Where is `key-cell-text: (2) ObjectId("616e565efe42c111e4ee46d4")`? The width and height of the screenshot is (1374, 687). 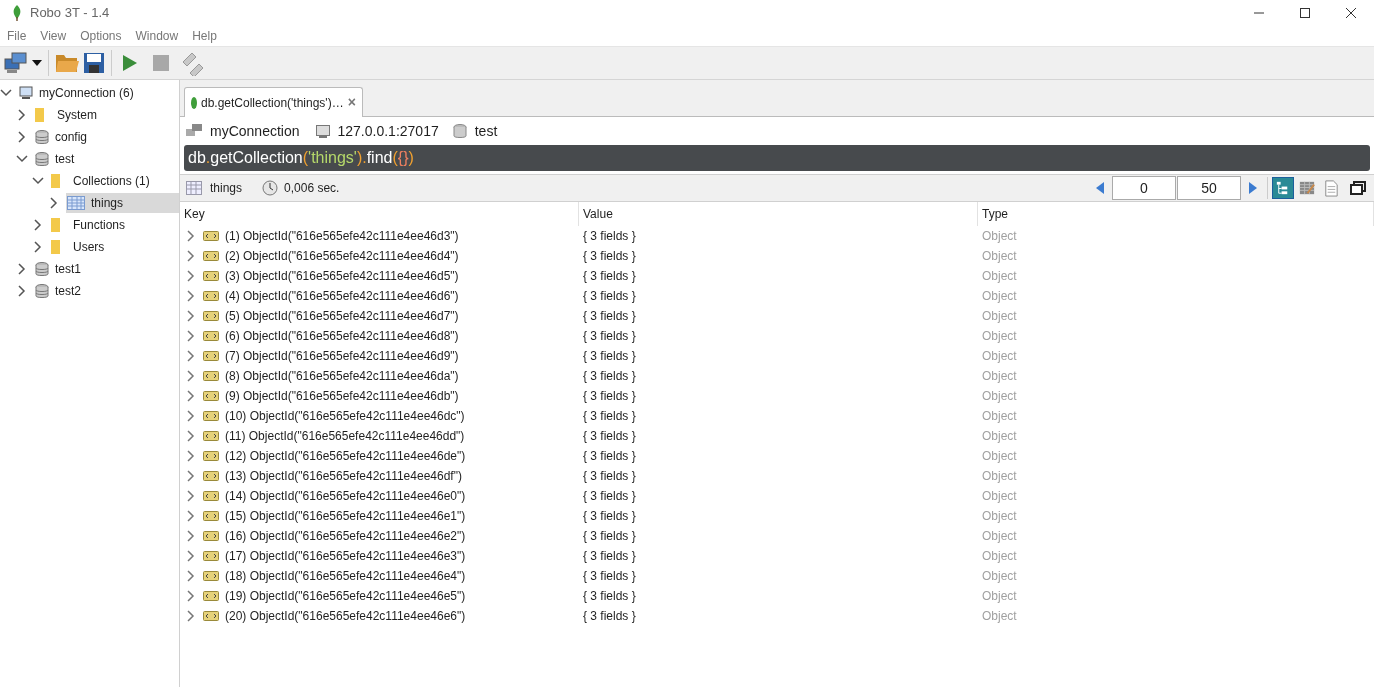 key-cell-text: (2) ObjectId("616e565efe42c111e4ee46d4") is located at coordinates (342, 256).